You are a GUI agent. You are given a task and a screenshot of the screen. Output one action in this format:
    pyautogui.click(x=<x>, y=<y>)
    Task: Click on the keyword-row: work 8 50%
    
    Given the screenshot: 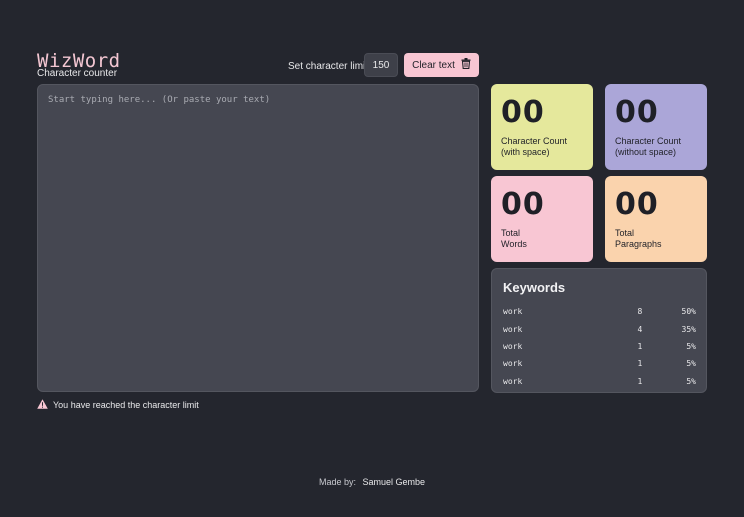 What is the action you would take?
    pyautogui.click(x=599, y=311)
    